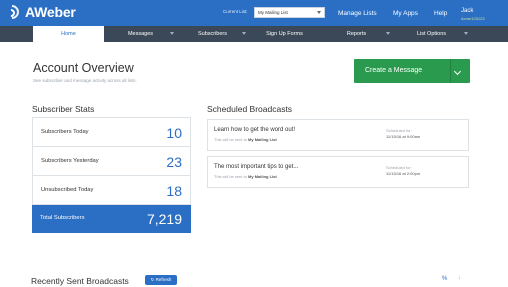 The image size is (508, 287). Describe the element at coordinates (63, 109) in the screenshot. I see `subscriber-stats-title: Subscriber Stats` at that location.